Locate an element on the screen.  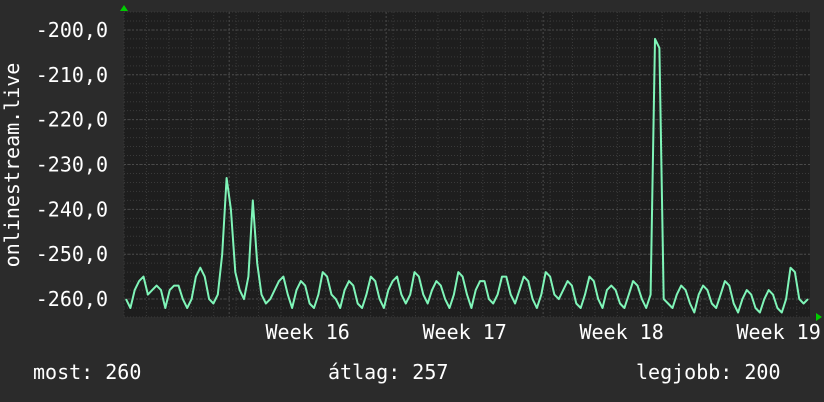
y-tick-label: -260,0 is located at coordinates (72, 299).